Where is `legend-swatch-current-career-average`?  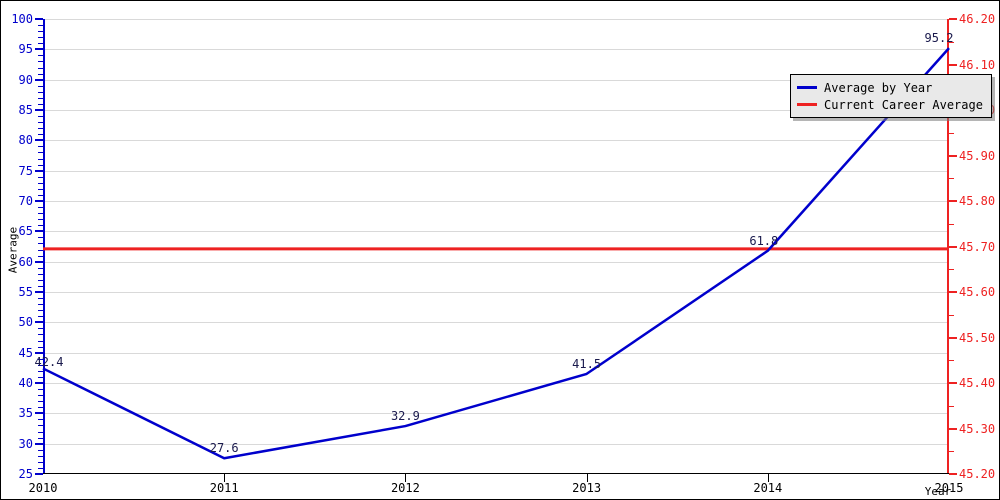
legend-swatch-current-career-average is located at coordinates (807, 104).